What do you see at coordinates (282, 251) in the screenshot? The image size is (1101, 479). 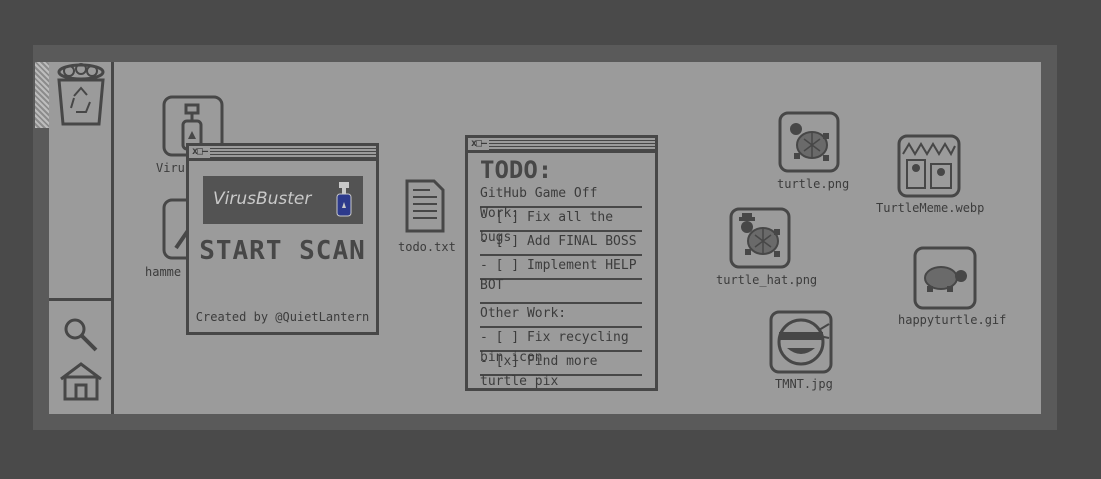 I see `start-scan-button: START SCAN` at bounding box center [282, 251].